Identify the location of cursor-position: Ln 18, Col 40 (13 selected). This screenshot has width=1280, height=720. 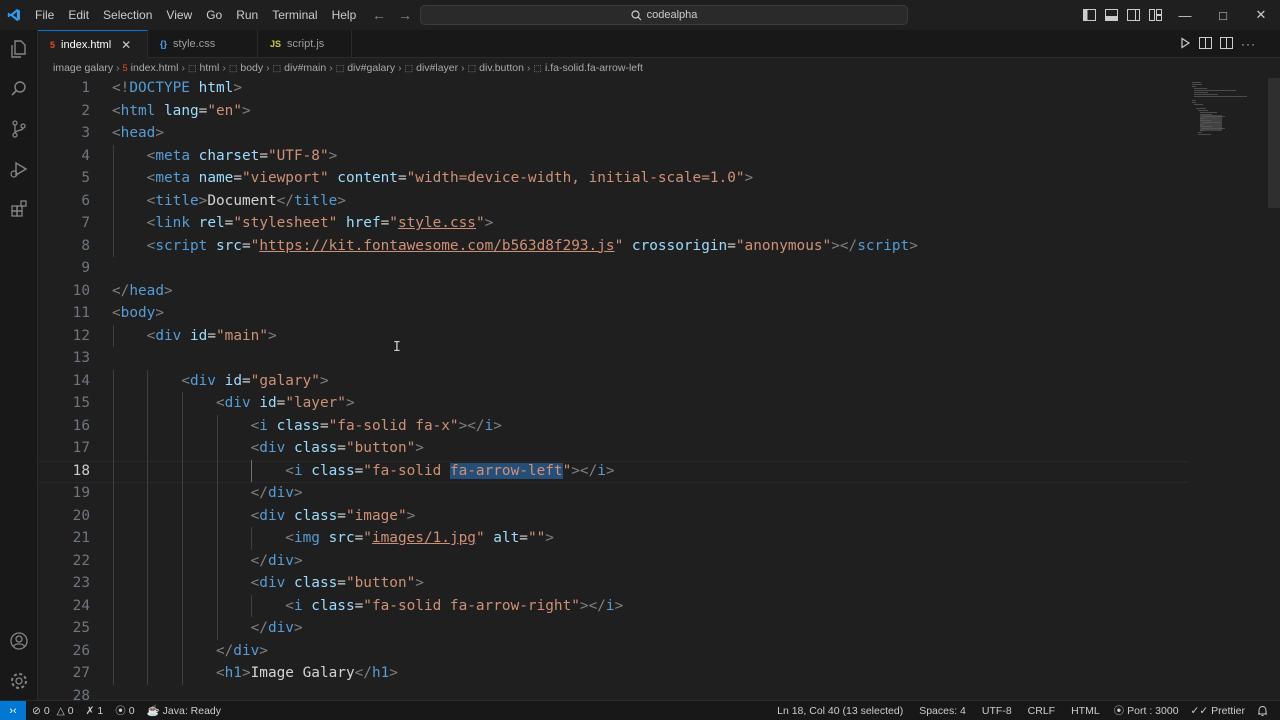
(840, 711).